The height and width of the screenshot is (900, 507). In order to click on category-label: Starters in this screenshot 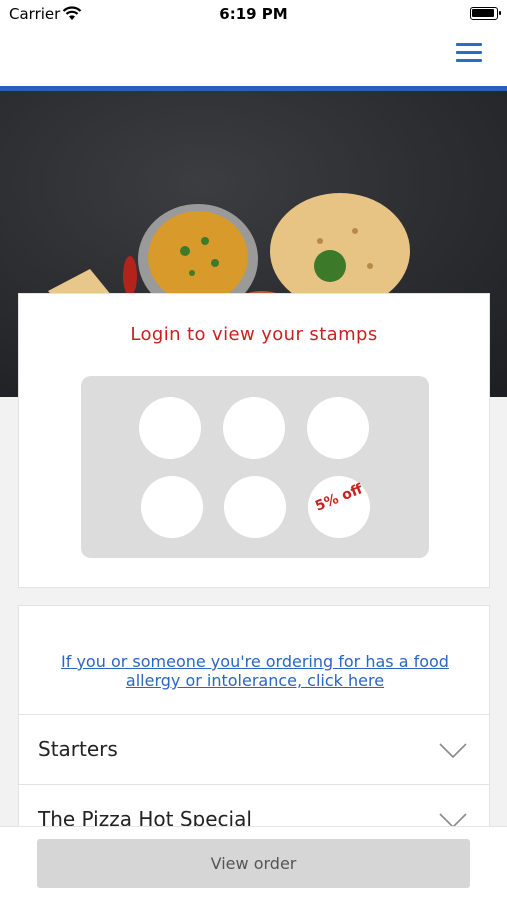, I will do `click(78, 749)`.